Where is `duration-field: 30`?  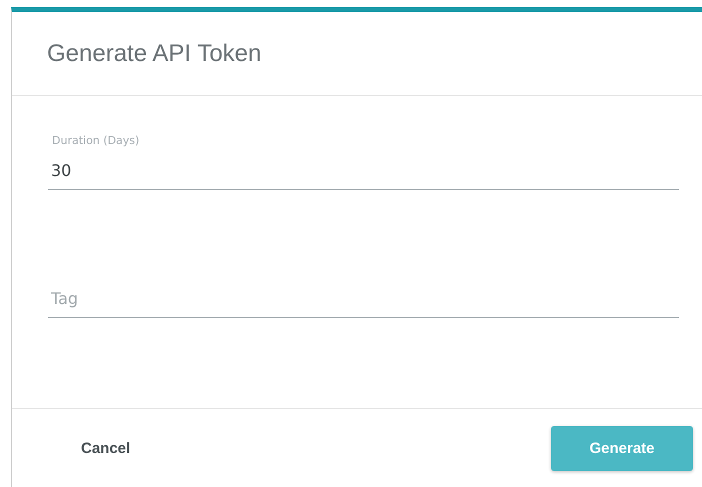
duration-field: 30 is located at coordinates (363, 175).